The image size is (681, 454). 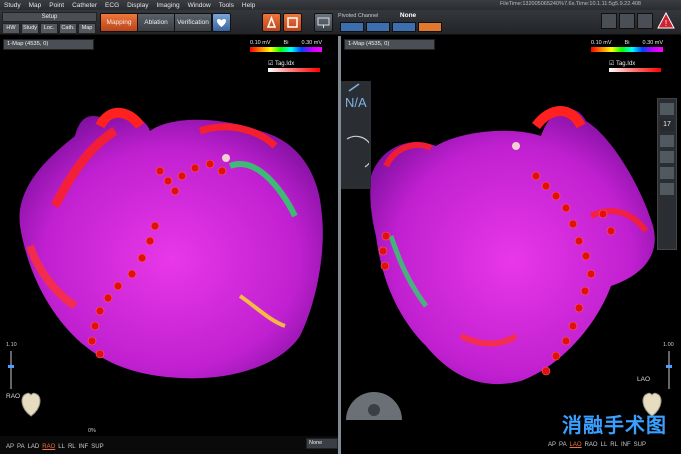 I want to click on watermark-text: 消融手术图, so click(x=614, y=426).